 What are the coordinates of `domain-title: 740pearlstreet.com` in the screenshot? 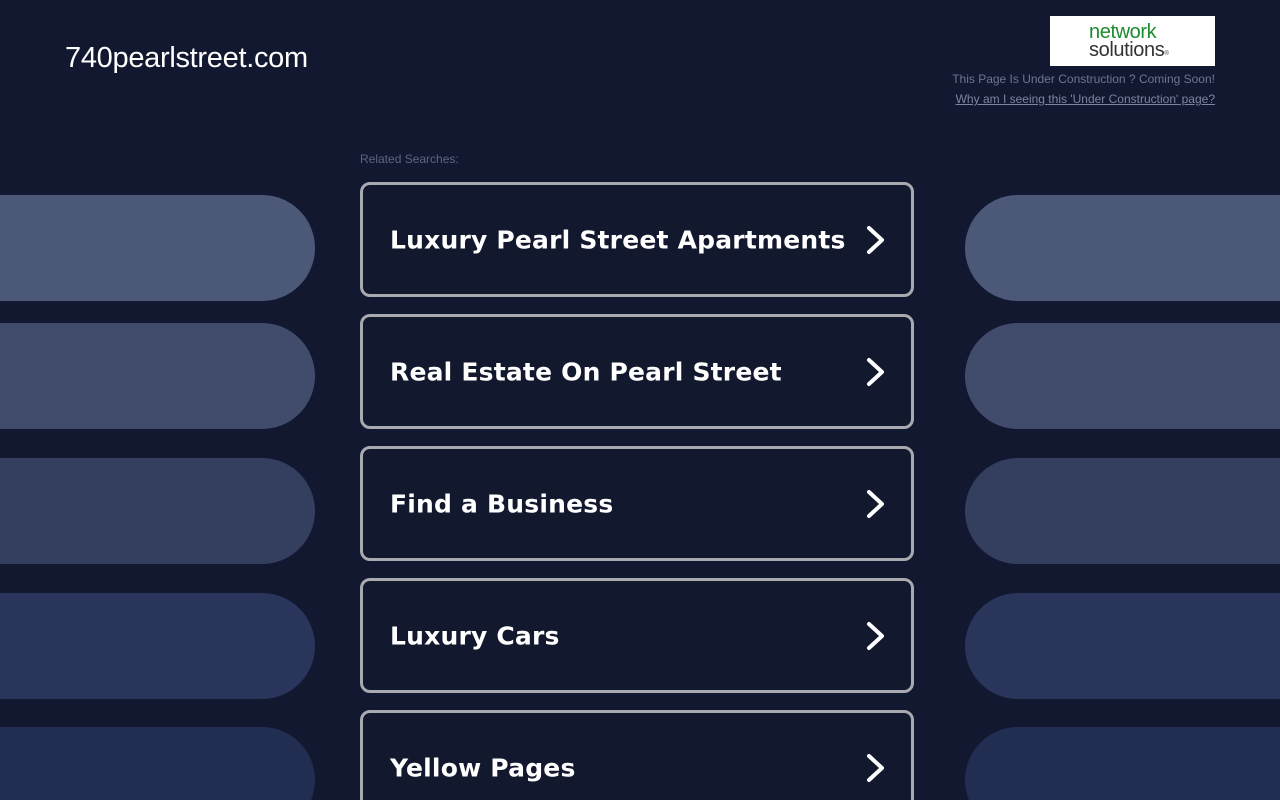 It's located at (186, 58).